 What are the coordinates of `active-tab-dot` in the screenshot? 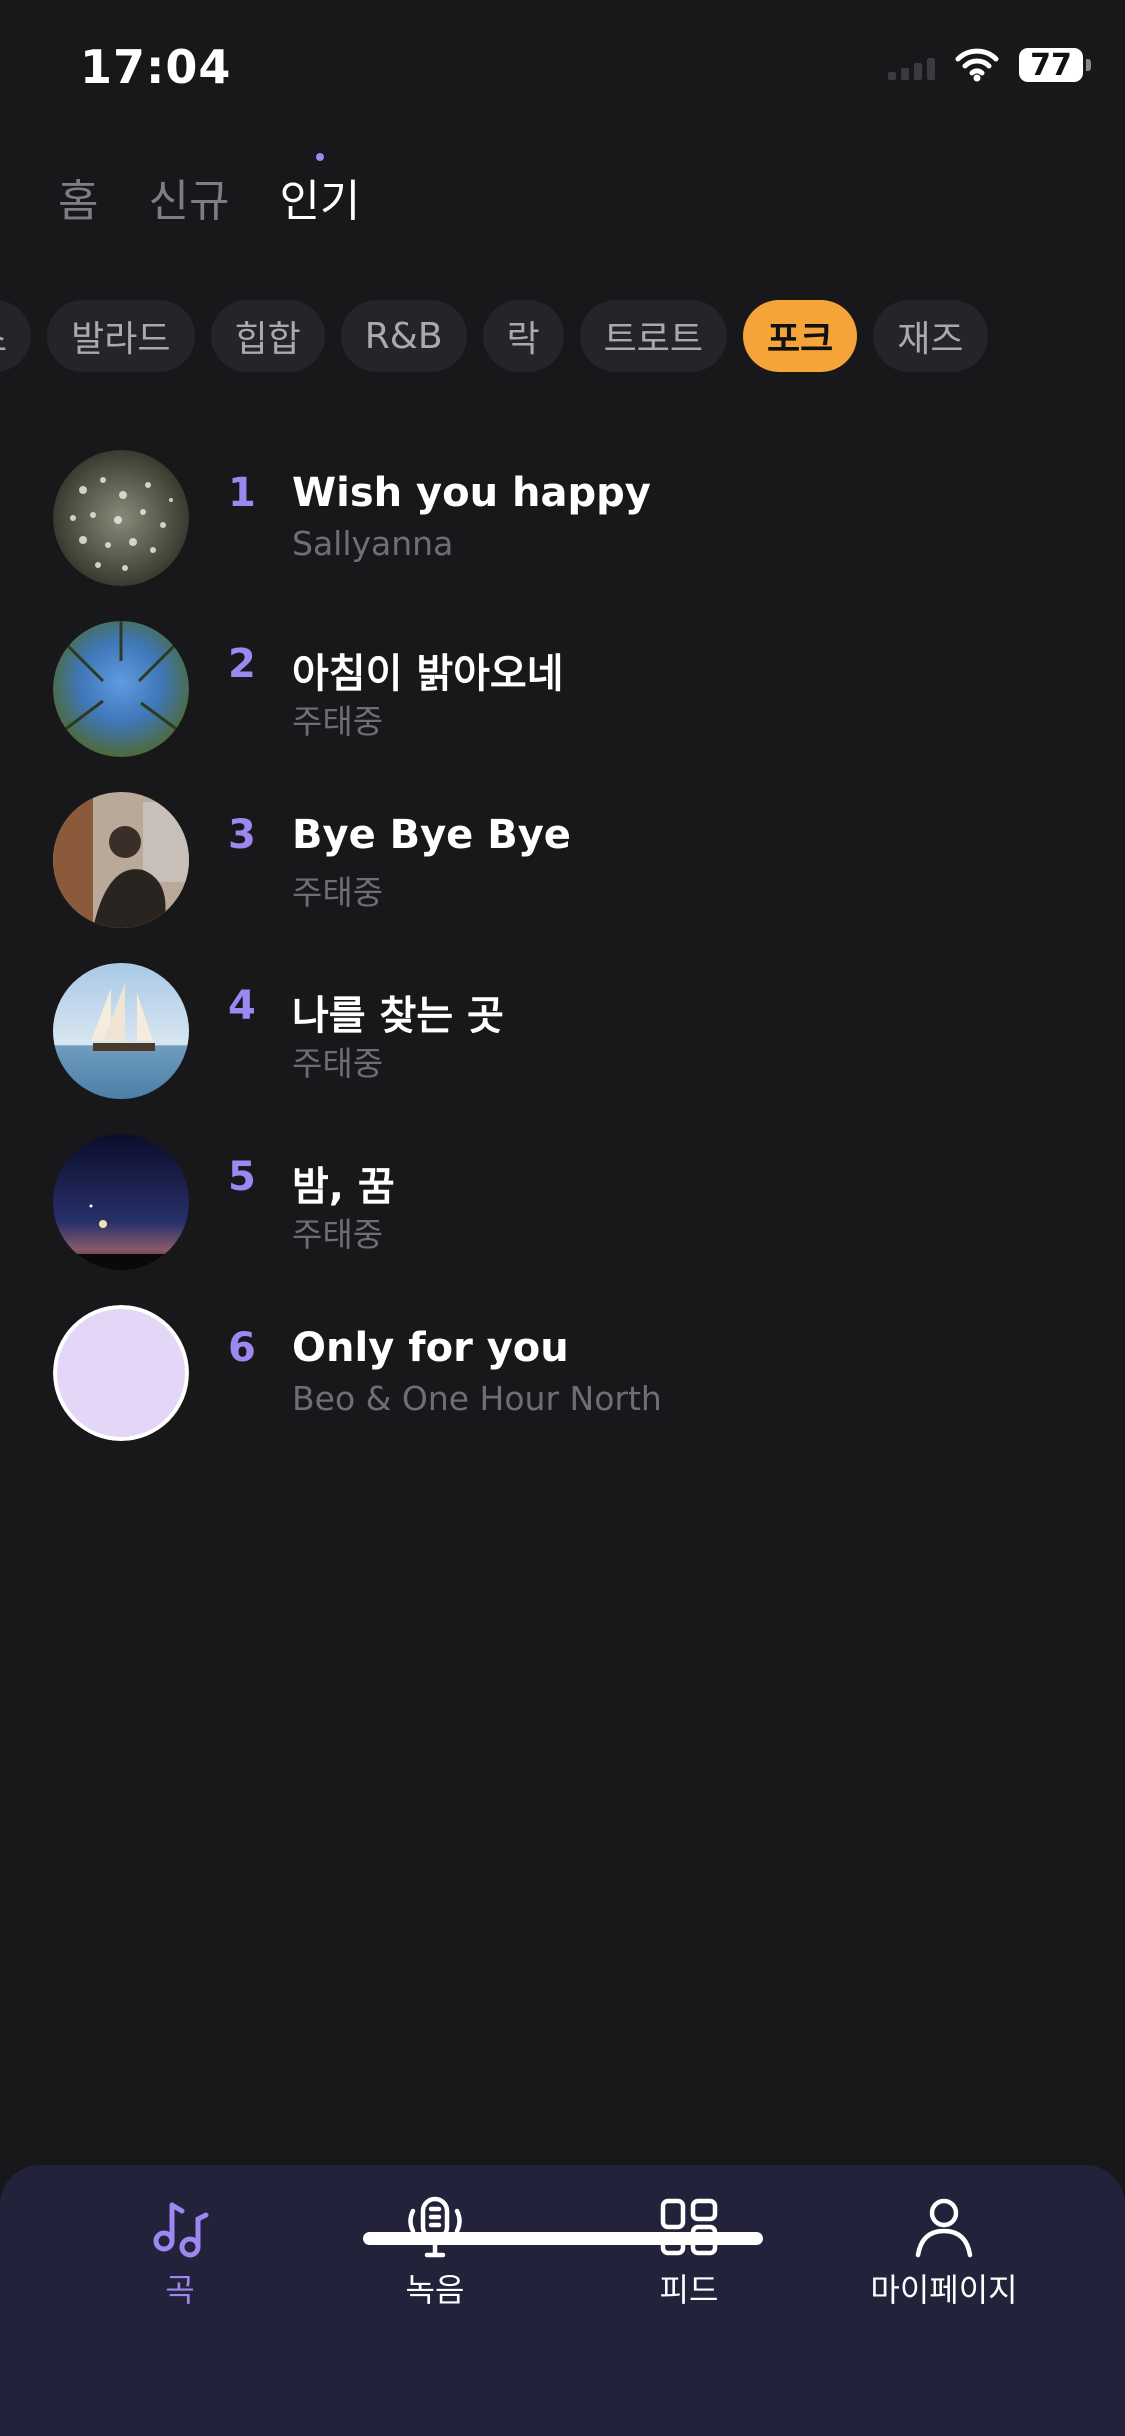 It's located at (319, 157).